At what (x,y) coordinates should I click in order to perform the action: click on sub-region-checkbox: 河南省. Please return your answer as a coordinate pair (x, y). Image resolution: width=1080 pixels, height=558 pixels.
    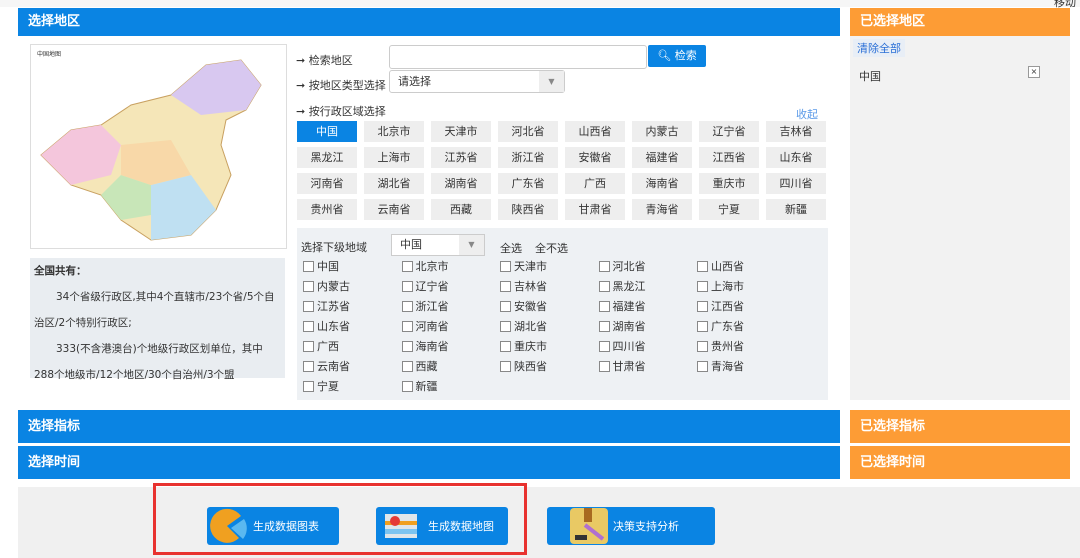
    Looking at the image, I should click on (425, 326).